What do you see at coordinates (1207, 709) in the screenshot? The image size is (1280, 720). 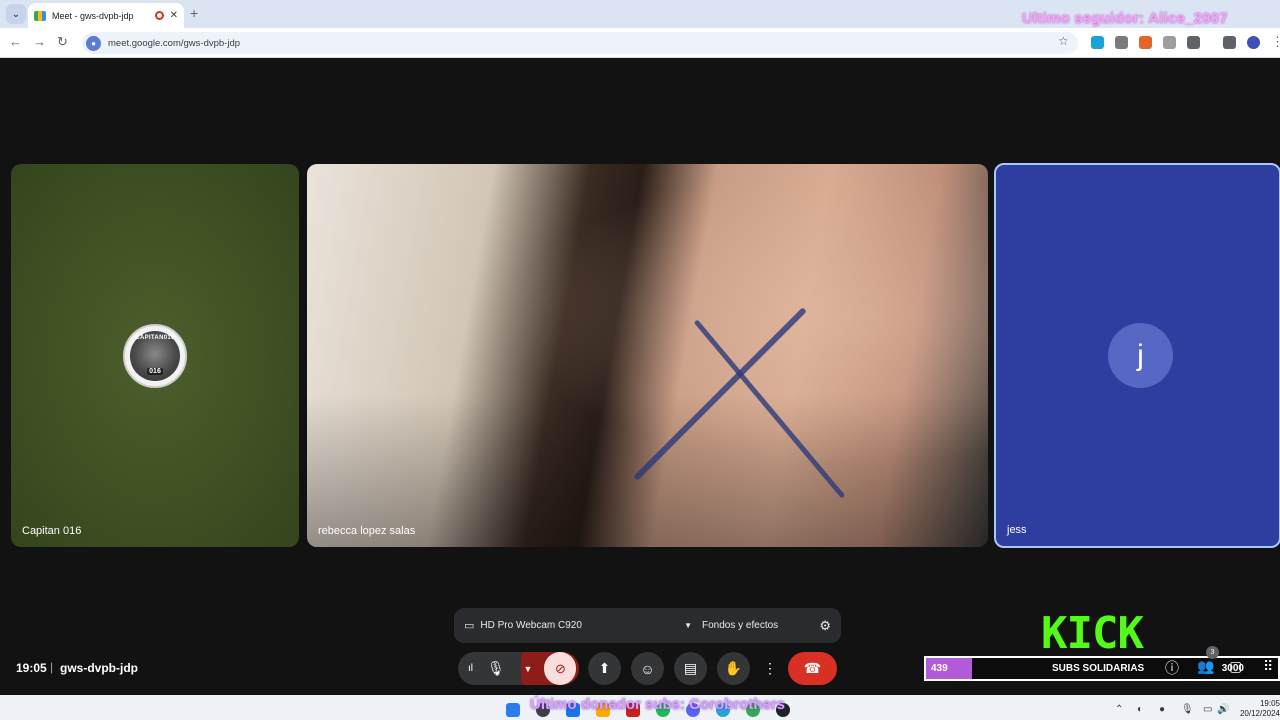 I see `tray-network-icon: ▭` at bounding box center [1207, 709].